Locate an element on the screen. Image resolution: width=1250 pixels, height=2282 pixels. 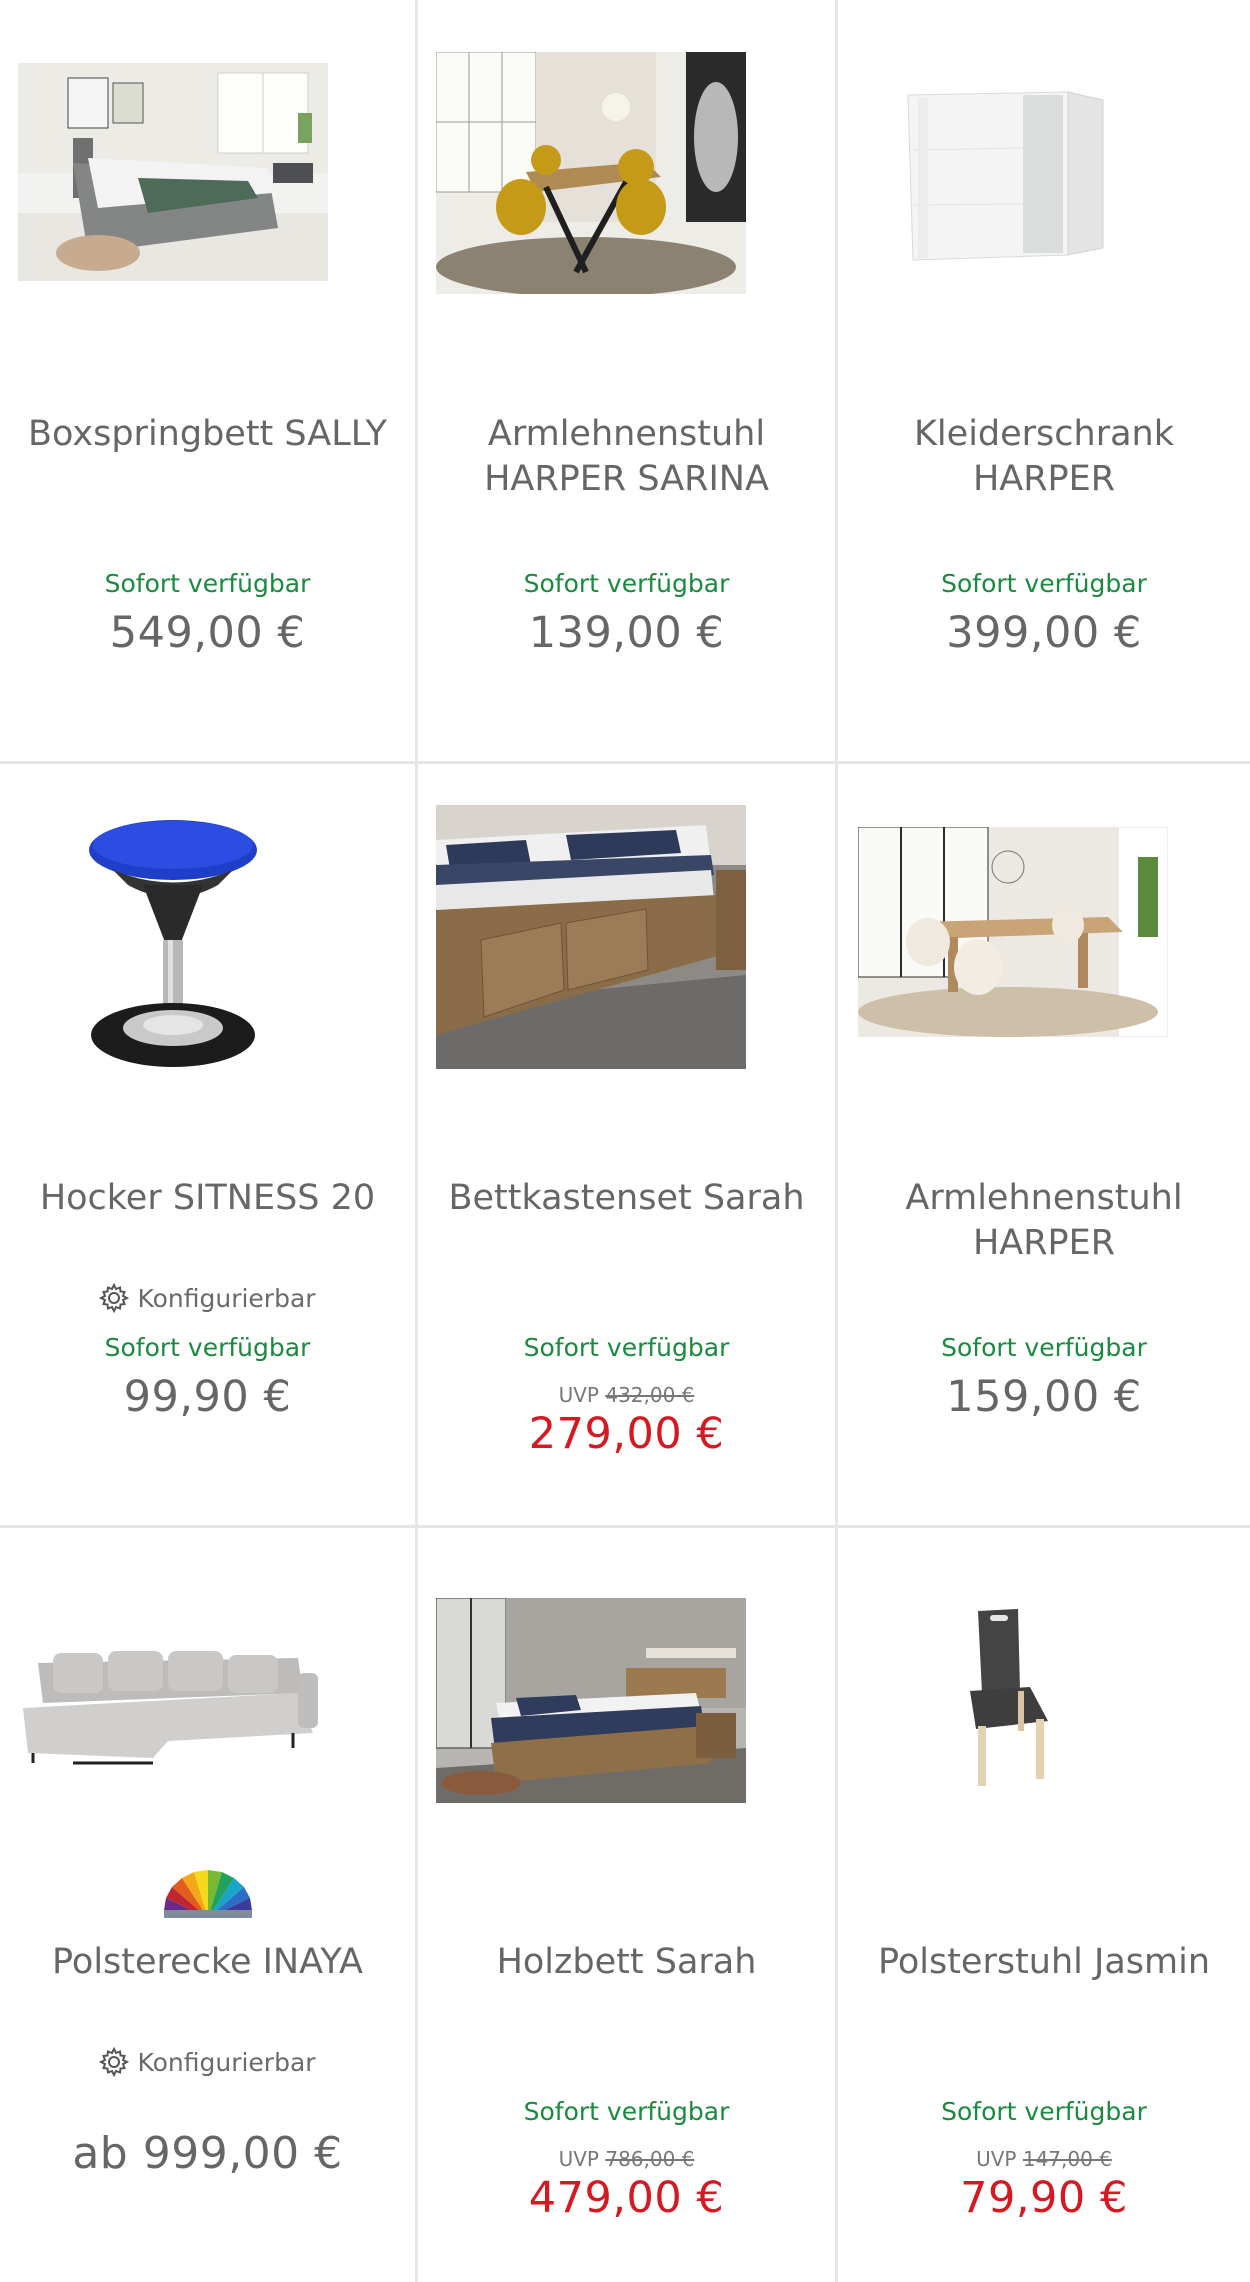
product-title: Armlehnenstuhl HARPER SARINA is located at coordinates (626, 457).